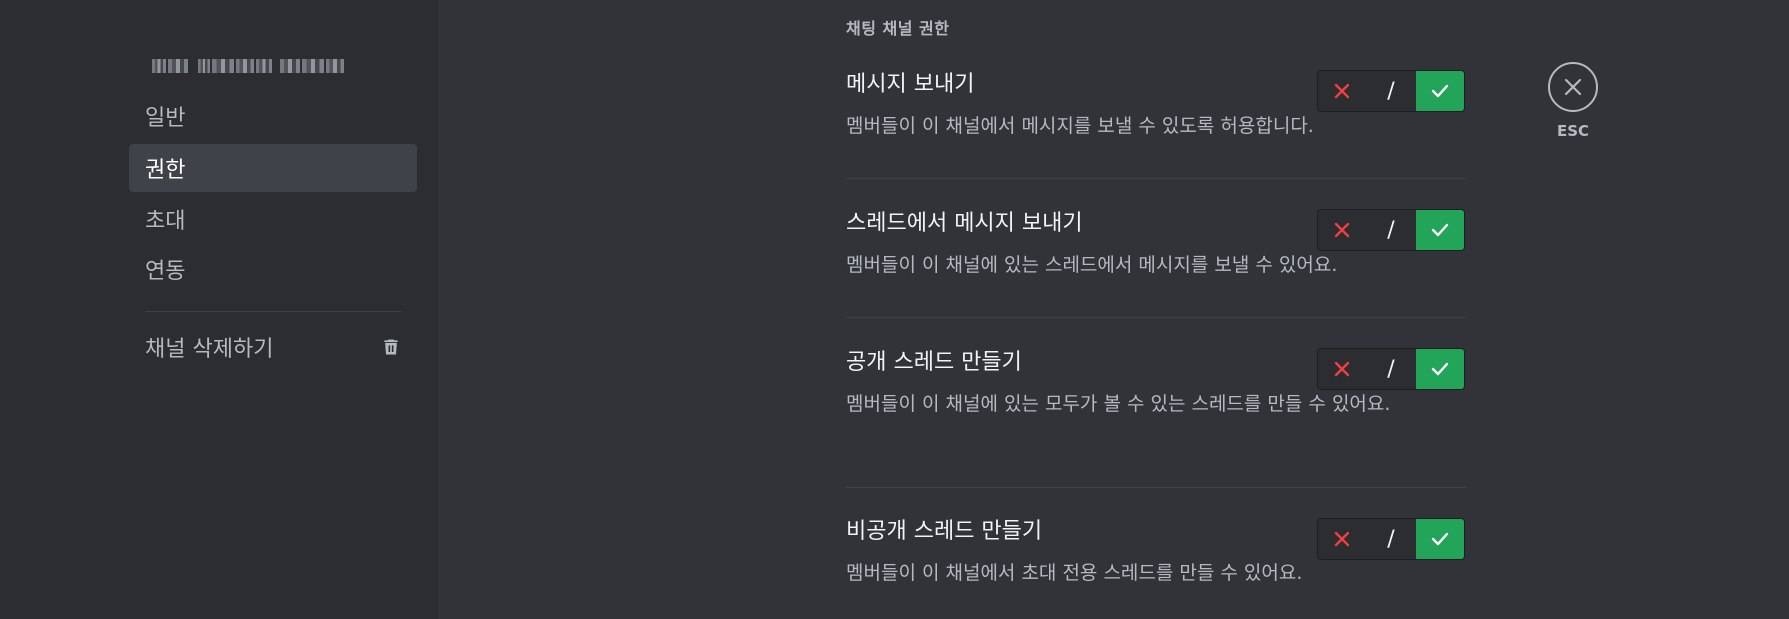 The width and height of the screenshot is (1789, 619). Describe the element at coordinates (209, 349) in the screenshot. I see `delete-channel-label: 채널 삭제하기` at that location.